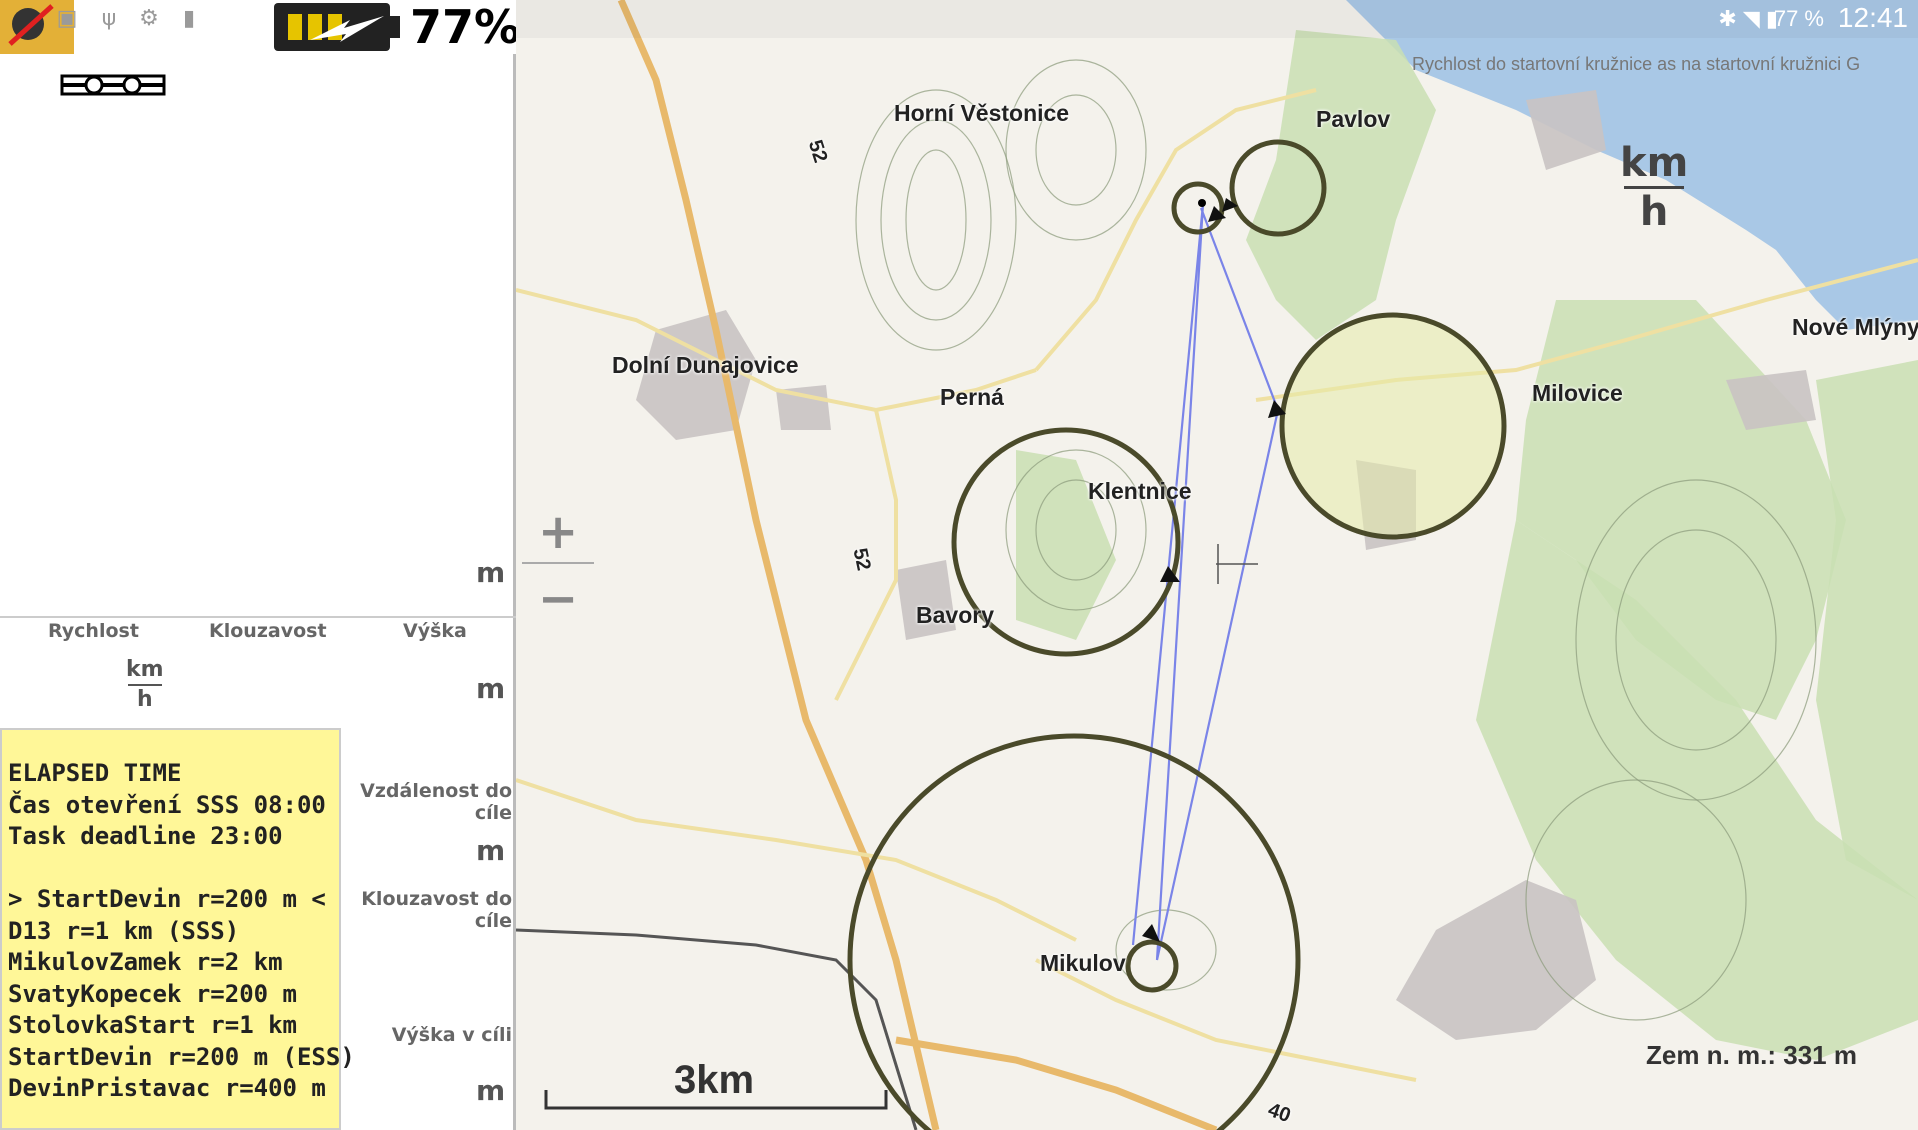 Image resolution: width=1918 pixels, height=1130 pixels. Describe the element at coordinates (145, 685) in the screenshot. I see `speed-unit: km h` at that location.